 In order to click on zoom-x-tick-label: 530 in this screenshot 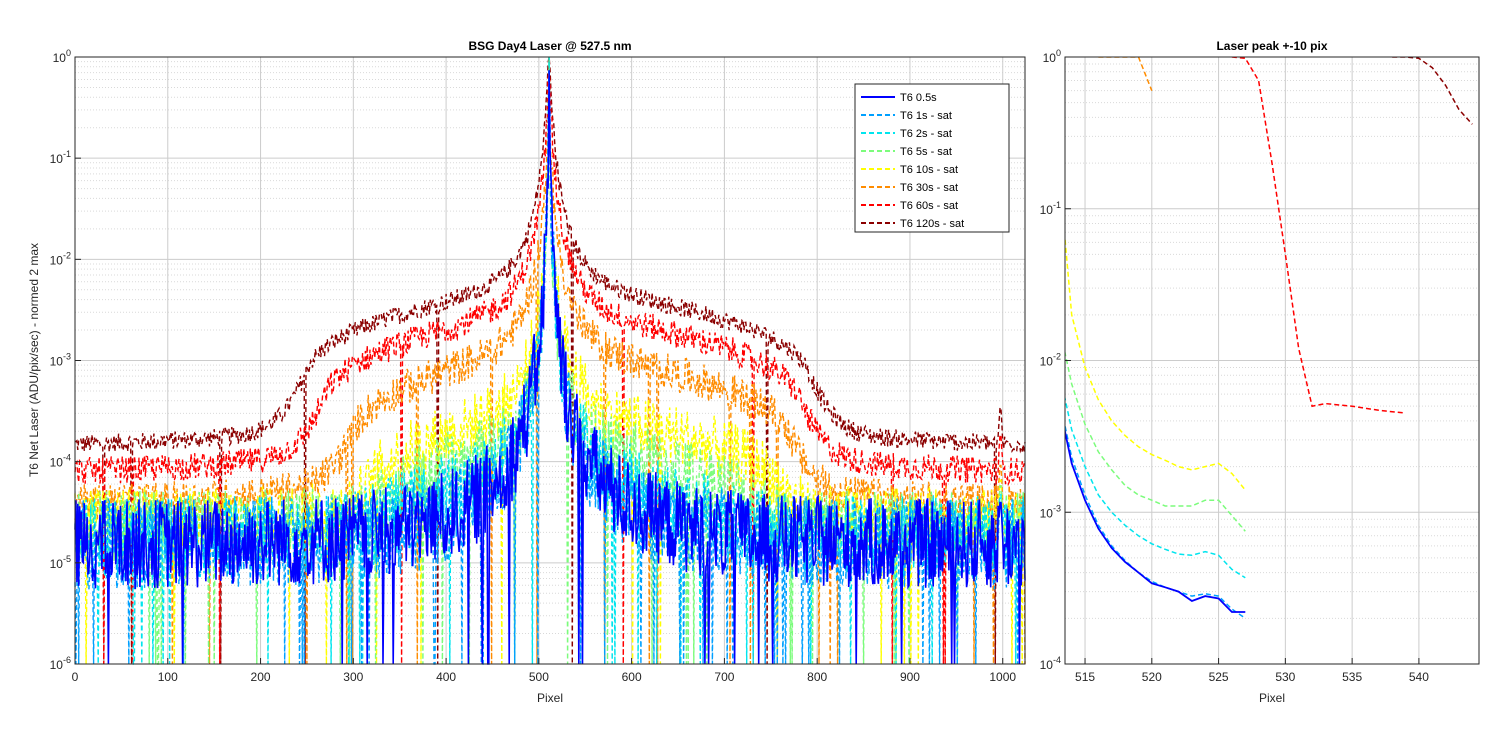, I will do `click(1285, 677)`.